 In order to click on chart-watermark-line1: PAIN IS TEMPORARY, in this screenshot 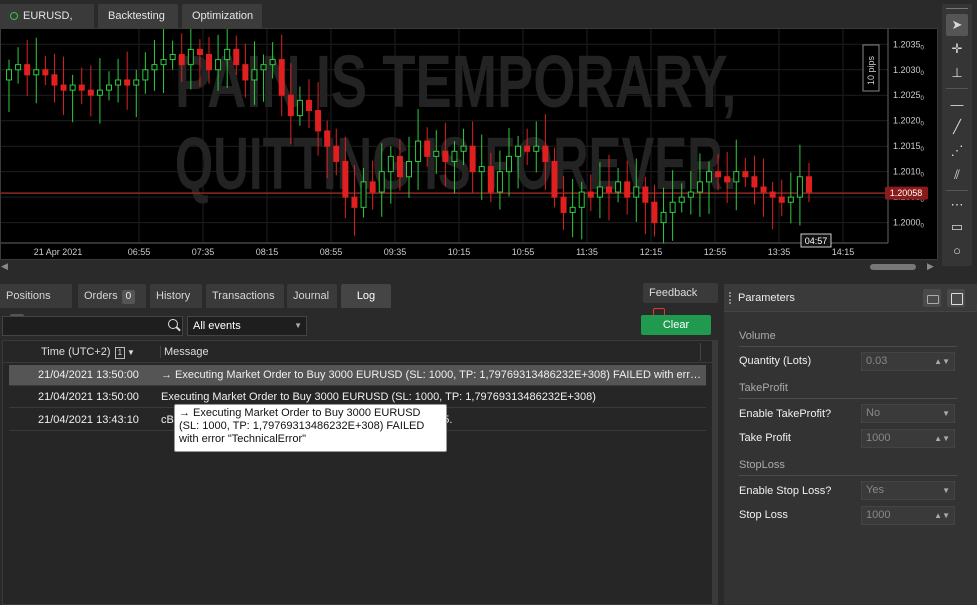, I will do `click(456, 82)`.